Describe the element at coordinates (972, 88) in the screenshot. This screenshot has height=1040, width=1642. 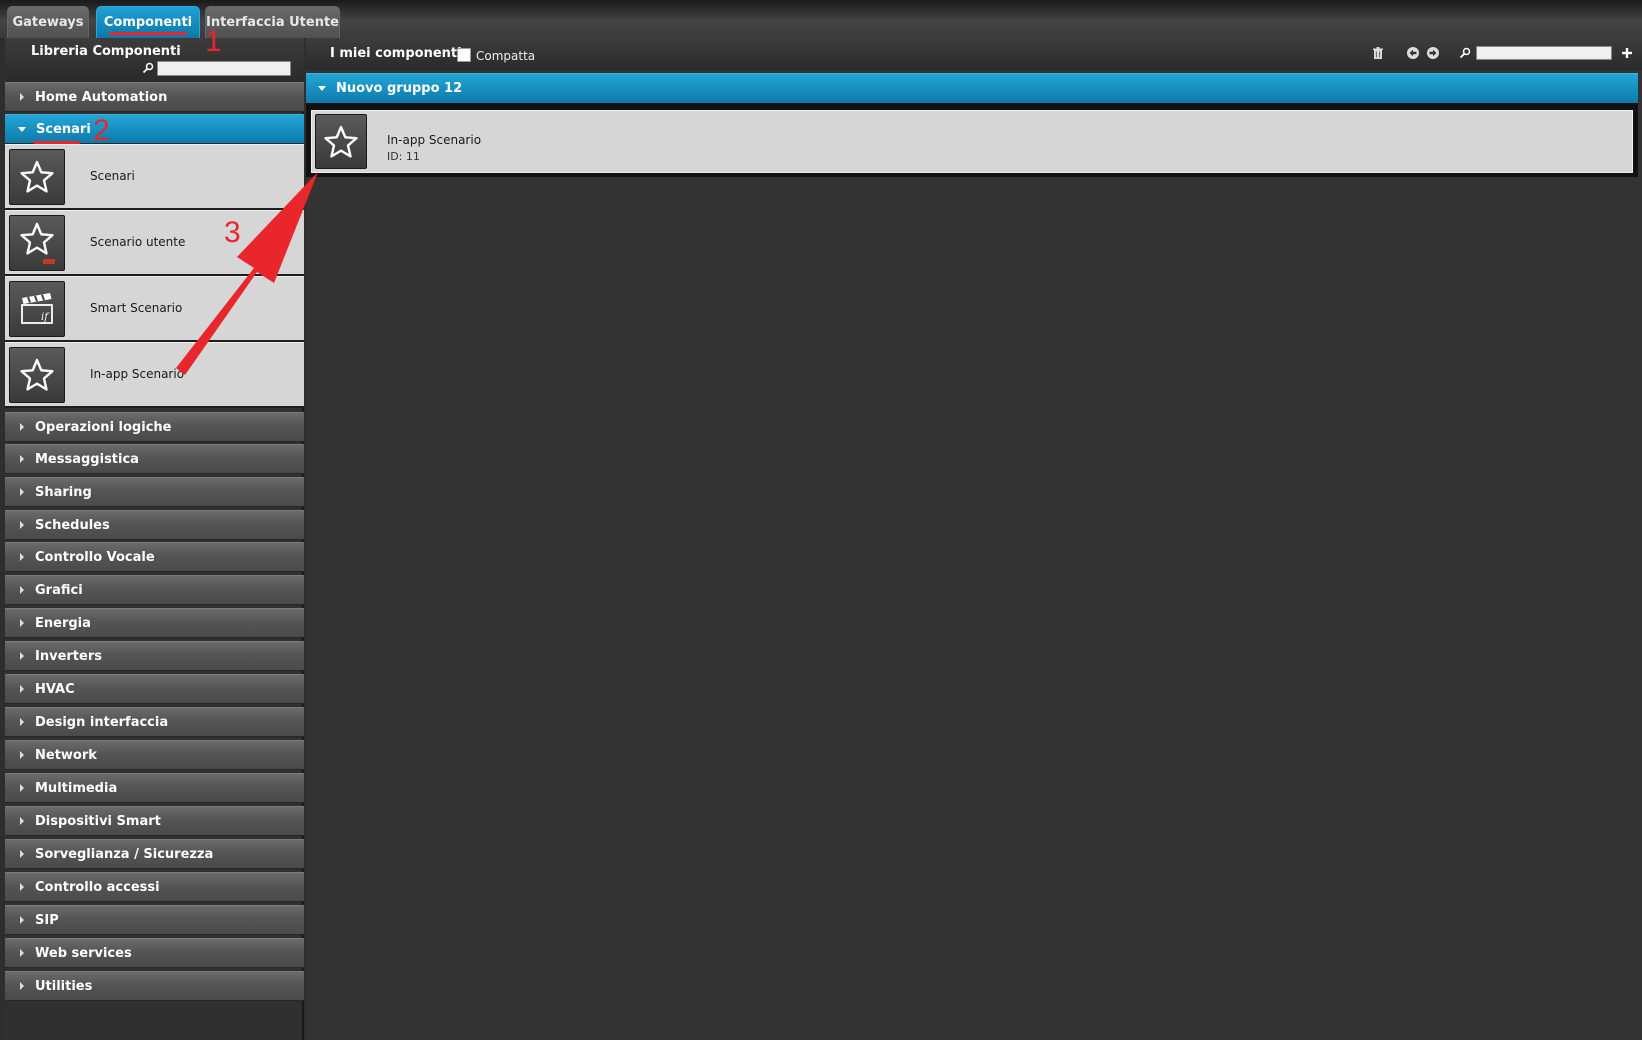
I see `group-header-nuovo-gruppo-12: Nuovo gruppo 12` at that location.